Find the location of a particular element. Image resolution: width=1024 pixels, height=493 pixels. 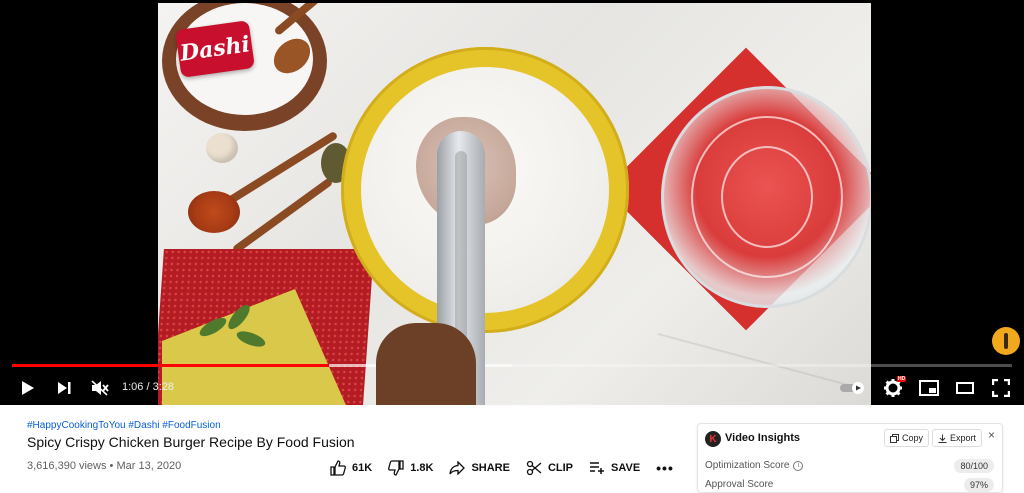

save-label: SAVE is located at coordinates (626, 468).